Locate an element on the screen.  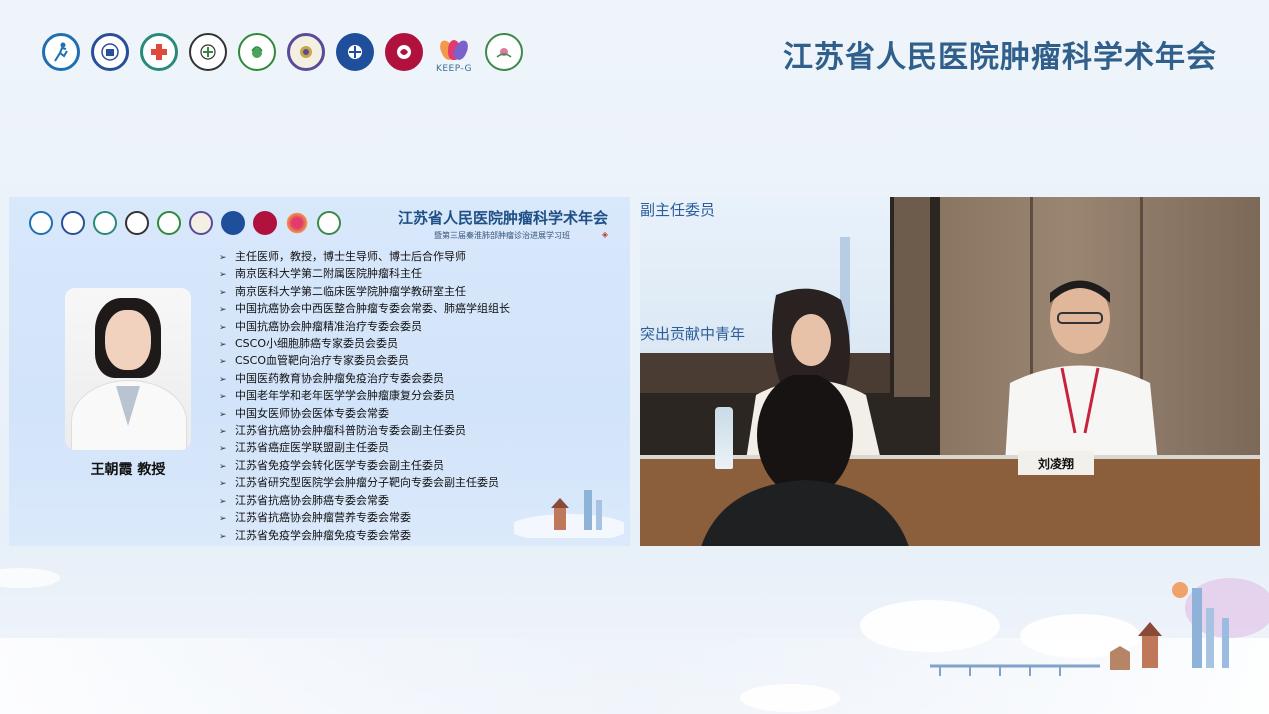
sponsor-logos: KEEP-G is located at coordinates (282, 52).